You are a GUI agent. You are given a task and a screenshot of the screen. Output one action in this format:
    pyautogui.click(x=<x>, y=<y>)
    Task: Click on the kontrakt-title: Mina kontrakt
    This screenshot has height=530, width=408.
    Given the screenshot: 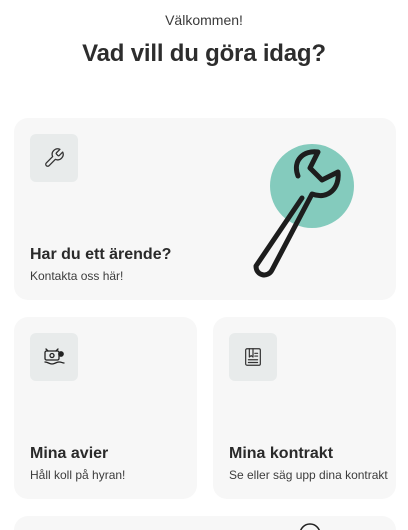 What is the action you would take?
    pyautogui.click(x=281, y=453)
    